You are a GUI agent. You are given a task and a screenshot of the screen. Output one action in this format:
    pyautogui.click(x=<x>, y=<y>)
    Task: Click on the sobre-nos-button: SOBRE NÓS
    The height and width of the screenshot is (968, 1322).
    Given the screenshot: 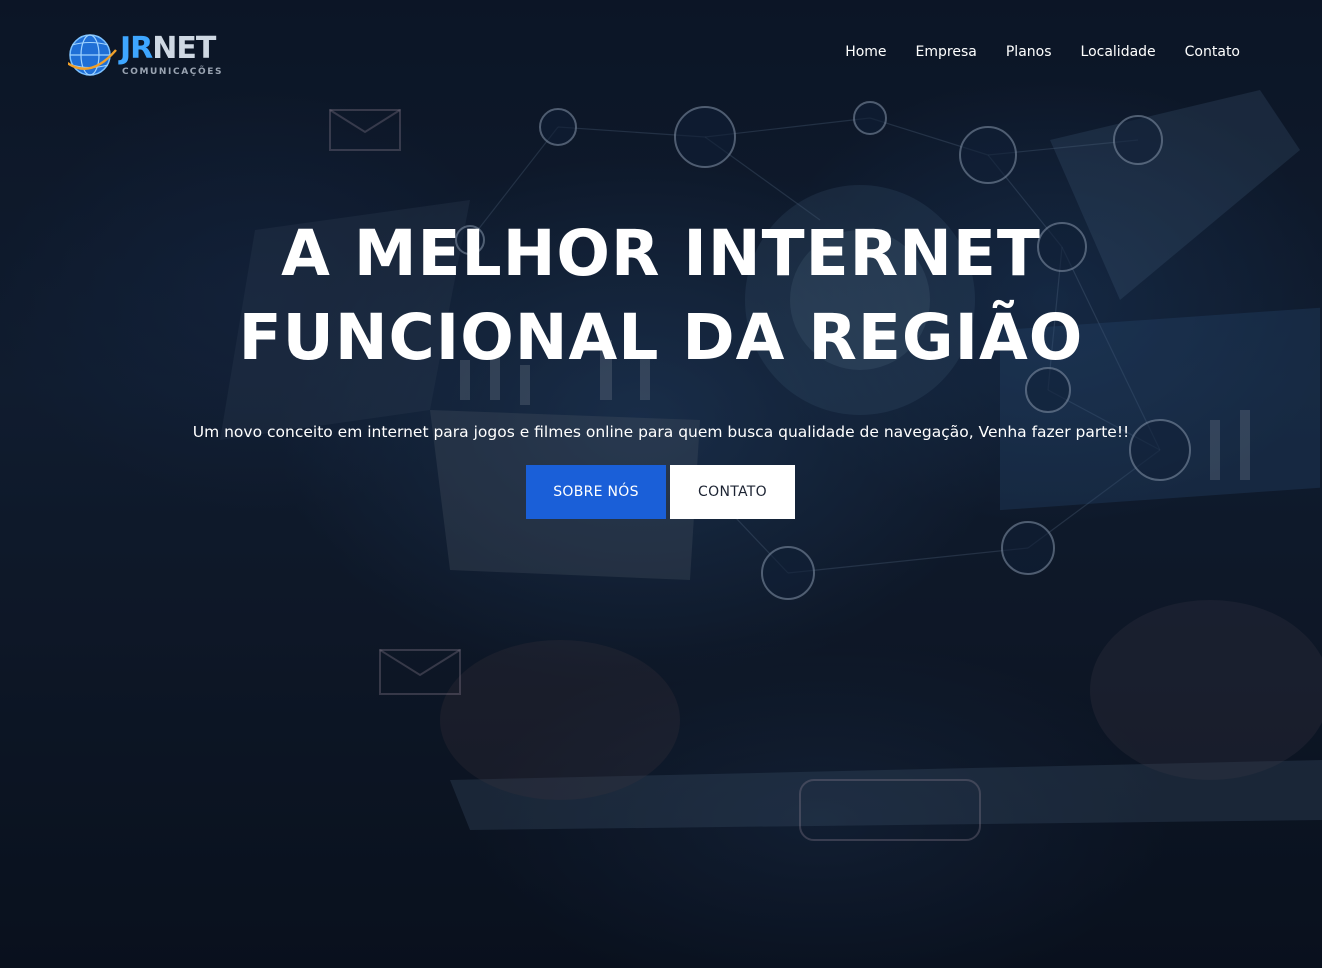 What is the action you would take?
    pyautogui.click(x=596, y=492)
    